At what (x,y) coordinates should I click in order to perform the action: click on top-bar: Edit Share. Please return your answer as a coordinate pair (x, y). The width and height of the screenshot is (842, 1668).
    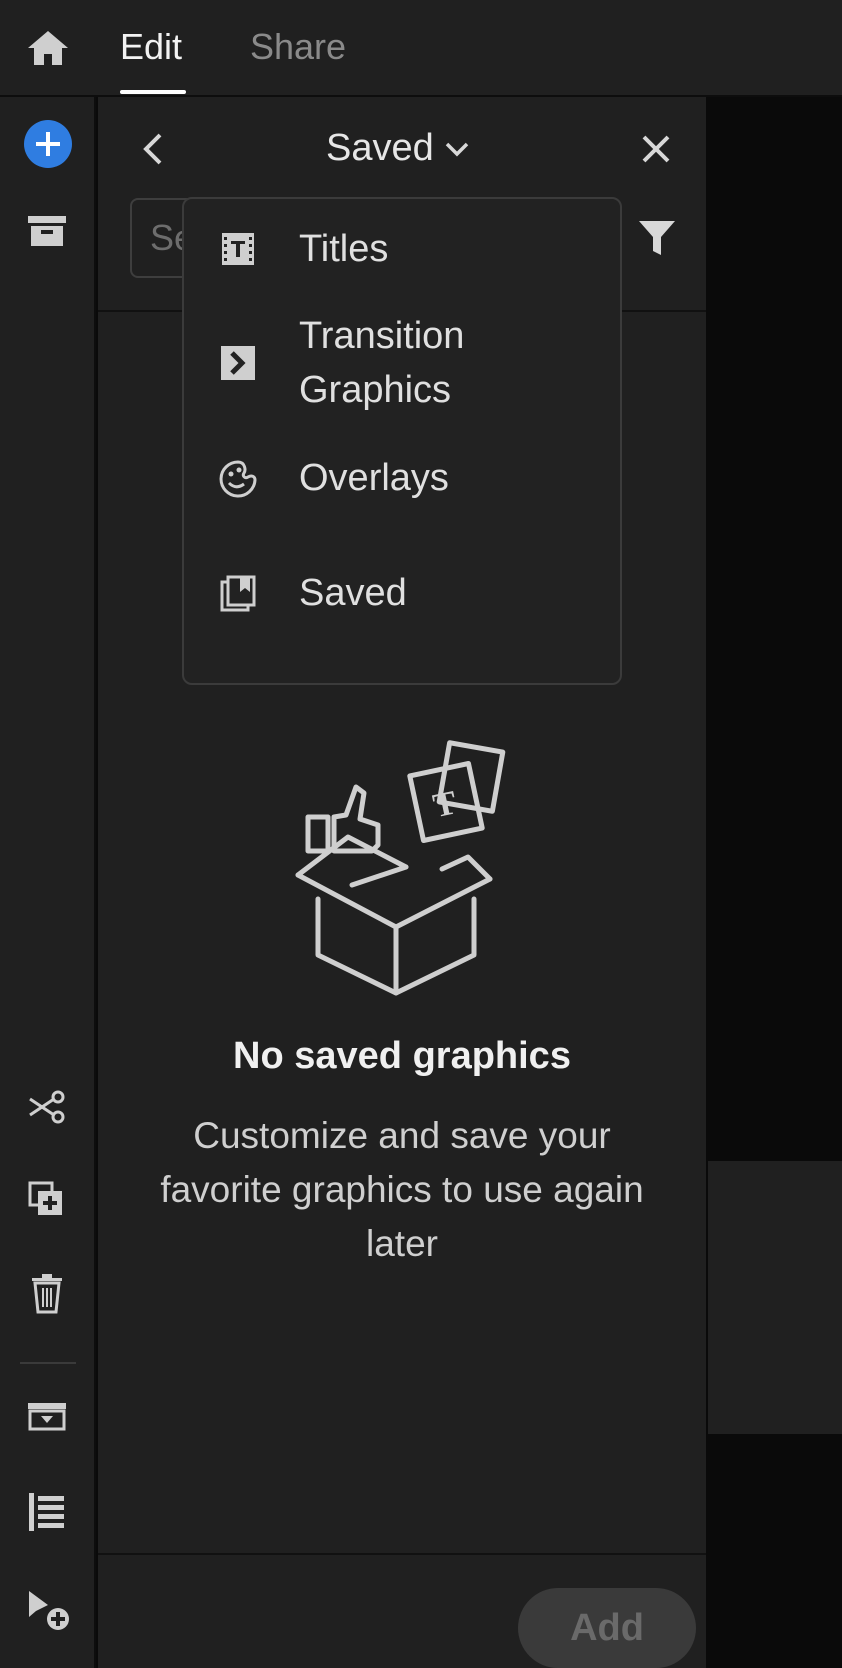
    Looking at the image, I should click on (421, 48).